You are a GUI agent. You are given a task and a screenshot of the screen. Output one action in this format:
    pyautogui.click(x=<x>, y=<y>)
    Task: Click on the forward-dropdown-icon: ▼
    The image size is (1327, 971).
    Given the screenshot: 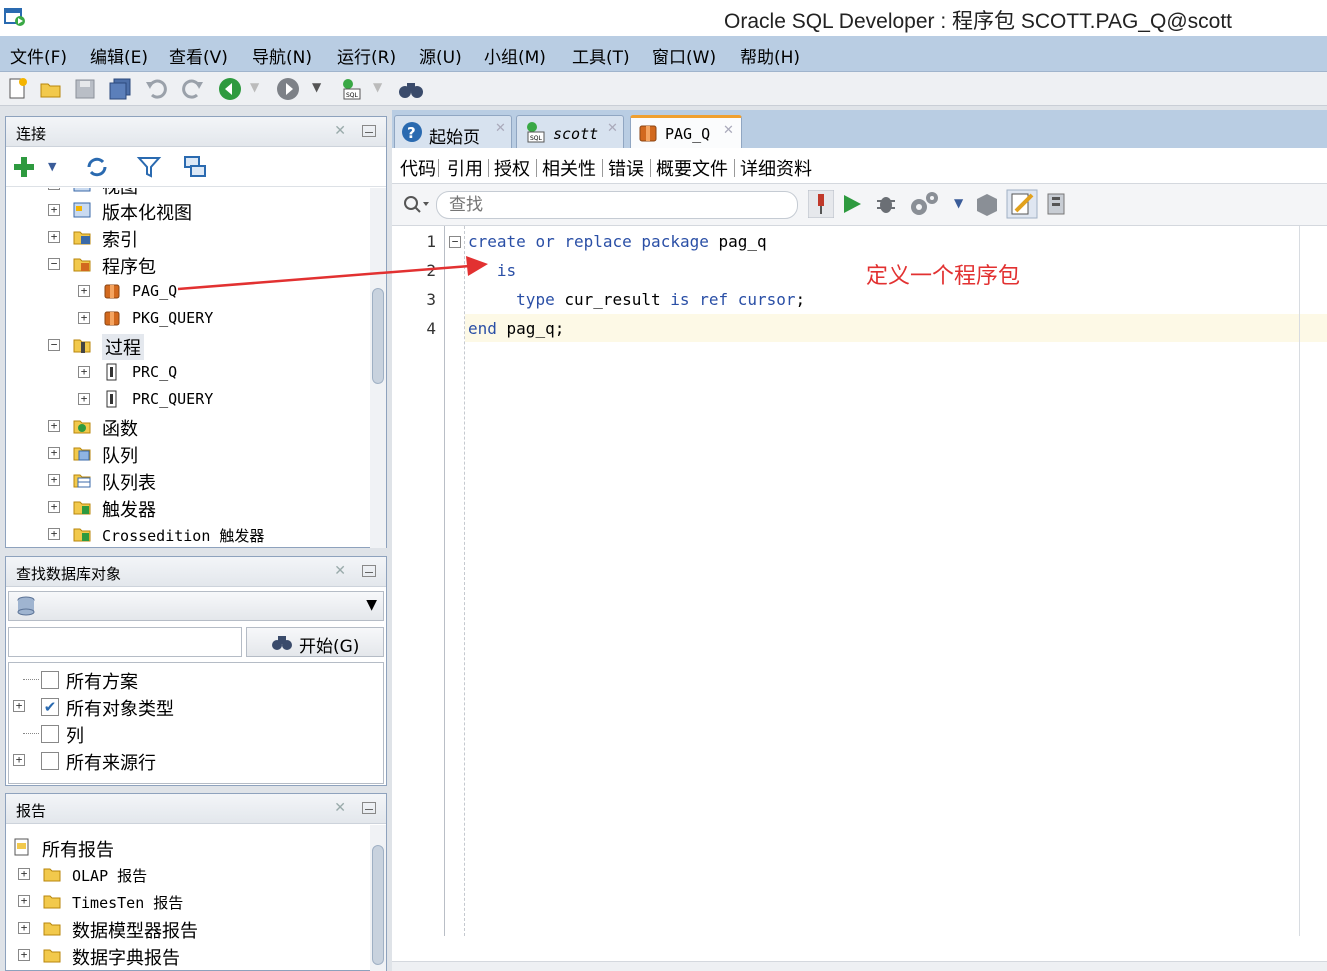 What is the action you would take?
    pyautogui.click(x=316, y=87)
    